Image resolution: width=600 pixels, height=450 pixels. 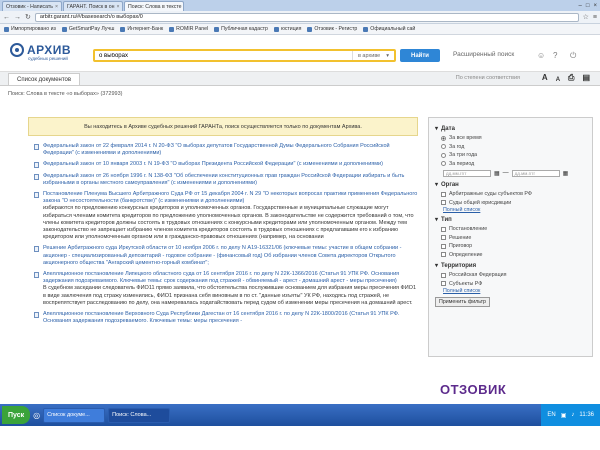 I want to click on bookmark-item: юстиция, so click(x=287, y=29).